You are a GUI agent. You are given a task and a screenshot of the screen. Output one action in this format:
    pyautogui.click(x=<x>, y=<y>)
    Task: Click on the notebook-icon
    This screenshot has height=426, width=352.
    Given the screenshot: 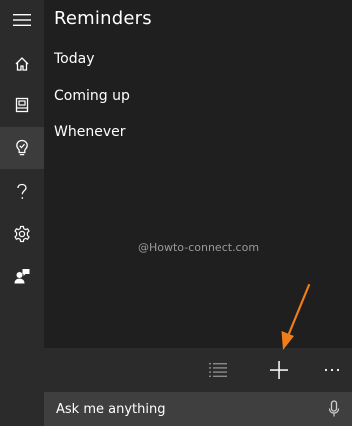 What is the action you would take?
    pyautogui.click(x=22, y=105)
    